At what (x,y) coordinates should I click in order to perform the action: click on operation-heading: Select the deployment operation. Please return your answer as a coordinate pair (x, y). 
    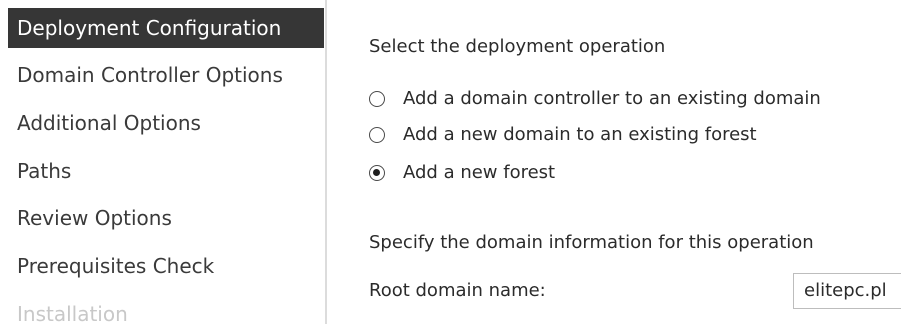
    Looking at the image, I should click on (517, 46).